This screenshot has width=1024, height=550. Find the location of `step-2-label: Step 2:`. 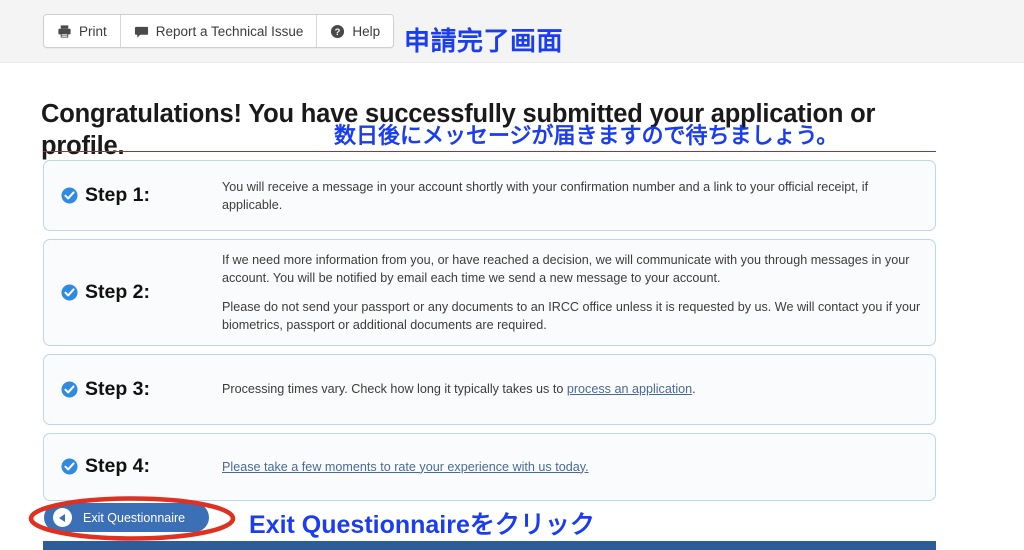

step-2-label: Step 2: is located at coordinates (105, 292).